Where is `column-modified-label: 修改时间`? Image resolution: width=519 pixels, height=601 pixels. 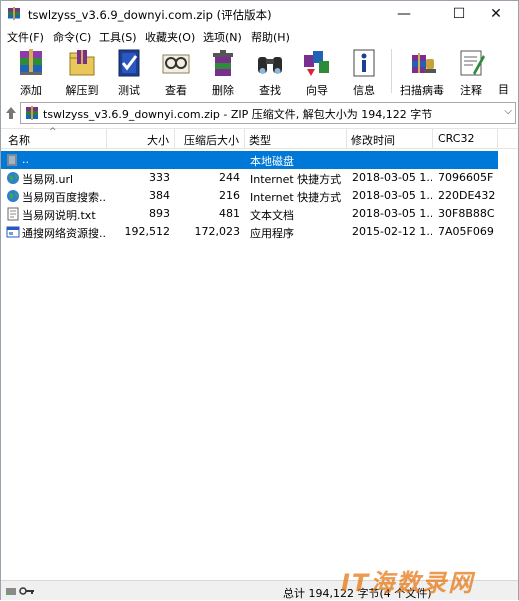
column-modified-label: 修改时间 is located at coordinates (373, 140).